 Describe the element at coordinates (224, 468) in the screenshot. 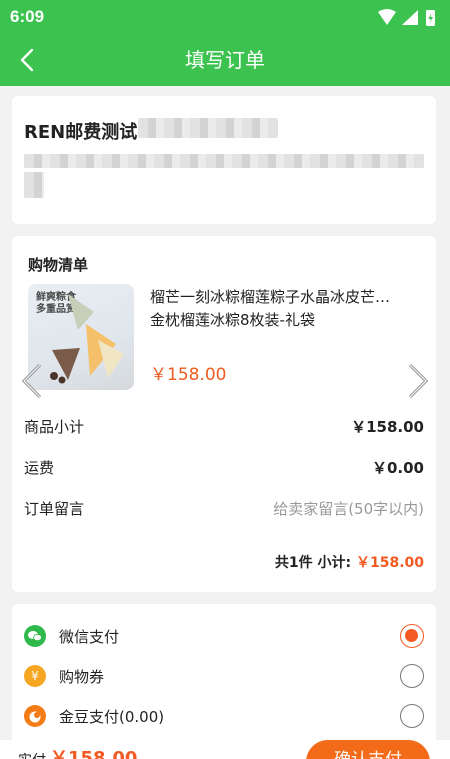

I see `shipping-row: 运费 ￥0.00` at that location.